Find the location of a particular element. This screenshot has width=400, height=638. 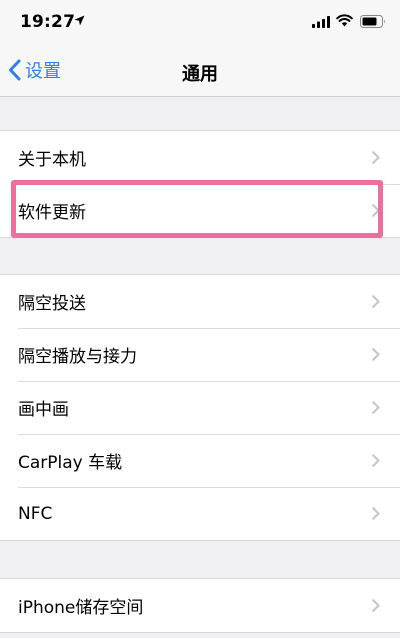

navigation-bar: 设置 通用 is located at coordinates (200, 70).